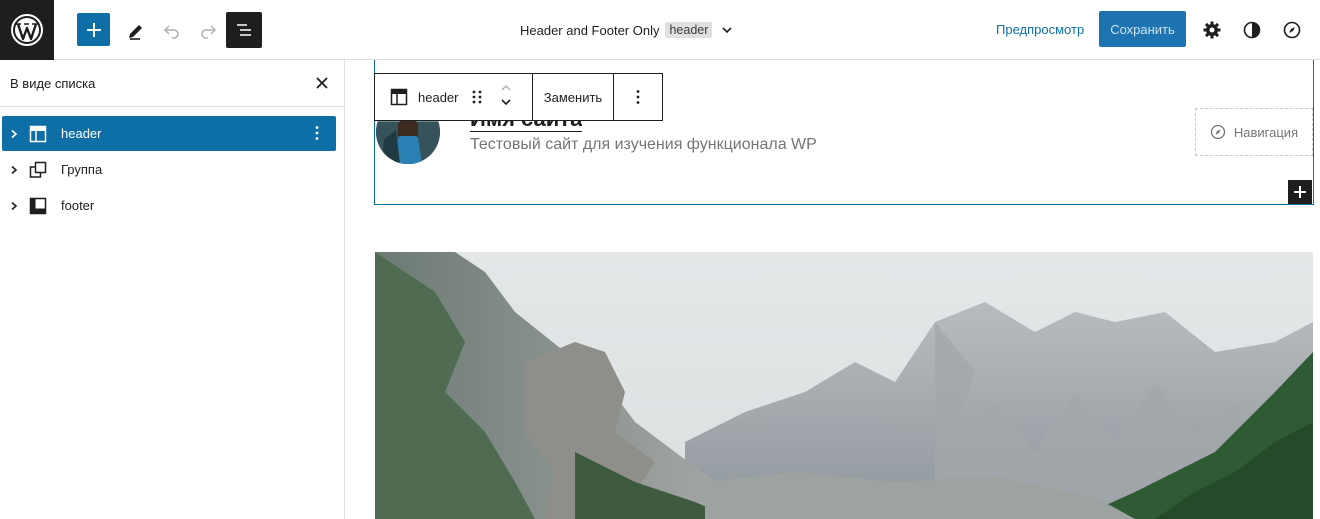  I want to click on preview-button: Предпросмотр, so click(1040, 29).